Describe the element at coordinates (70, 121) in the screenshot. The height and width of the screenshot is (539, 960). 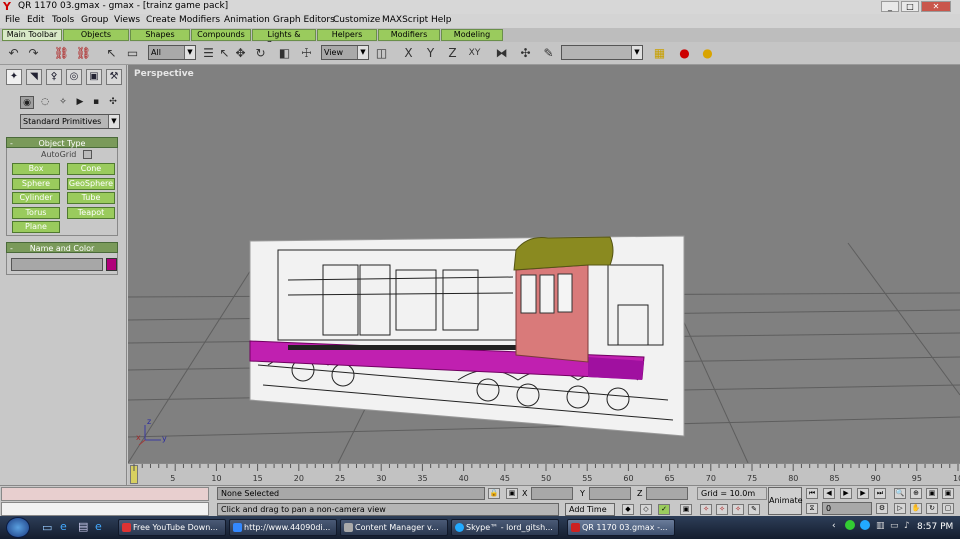
I see `category-dropdown: Standard Primitives ▼` at that location.